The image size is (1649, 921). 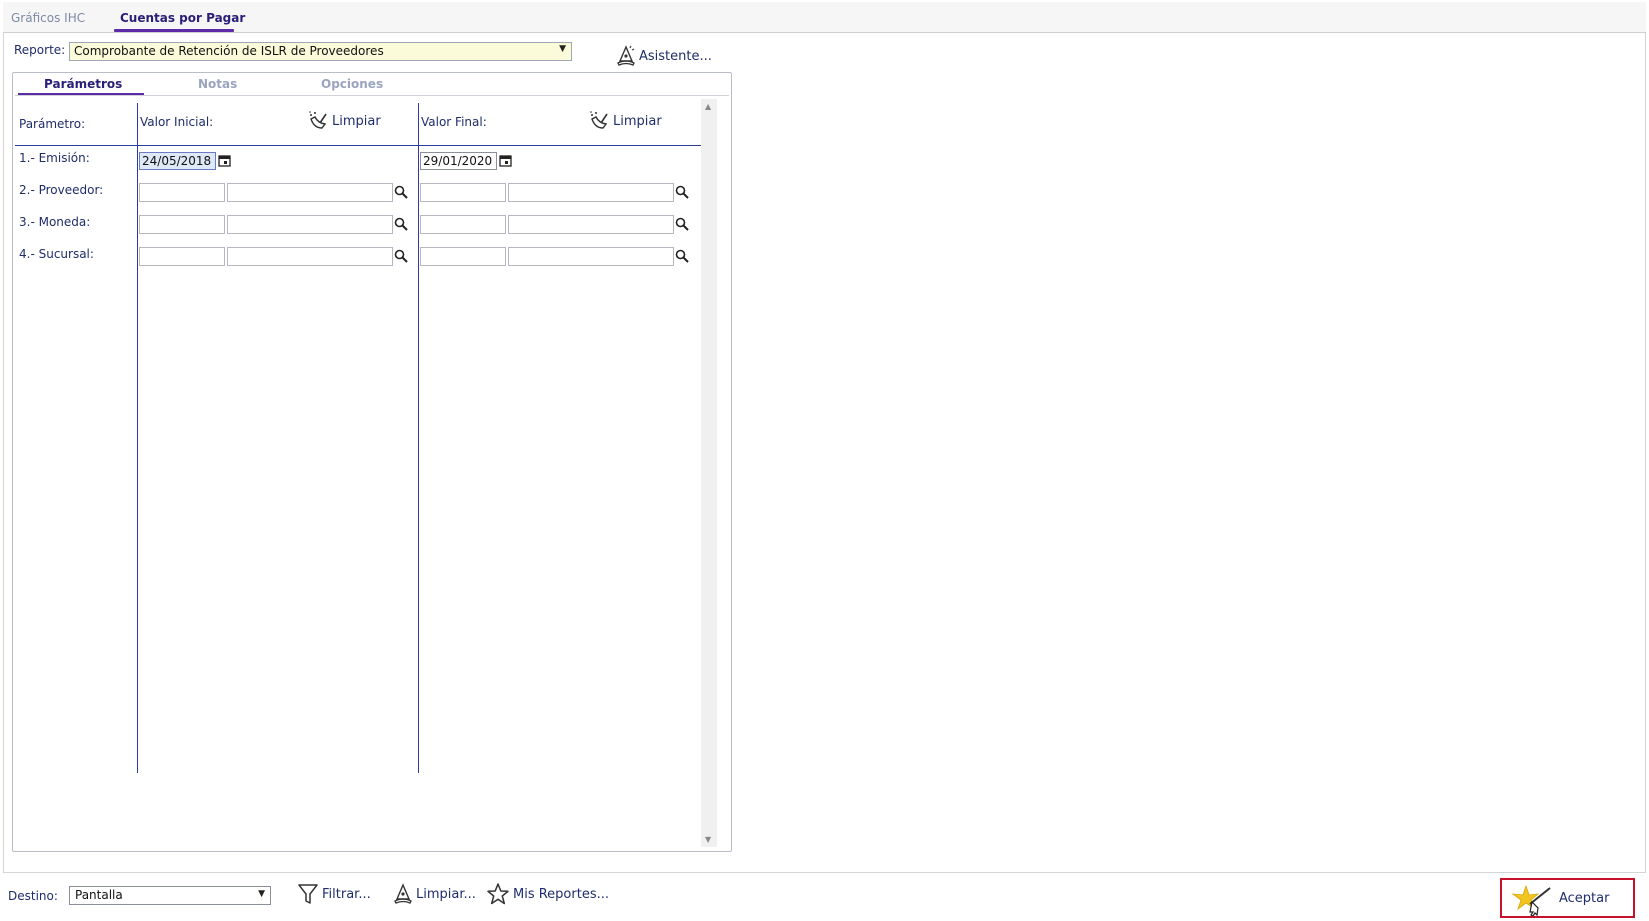 I want to click on param-label-sucursal: 4.- Sucursal:, so click(x=56, y=254).